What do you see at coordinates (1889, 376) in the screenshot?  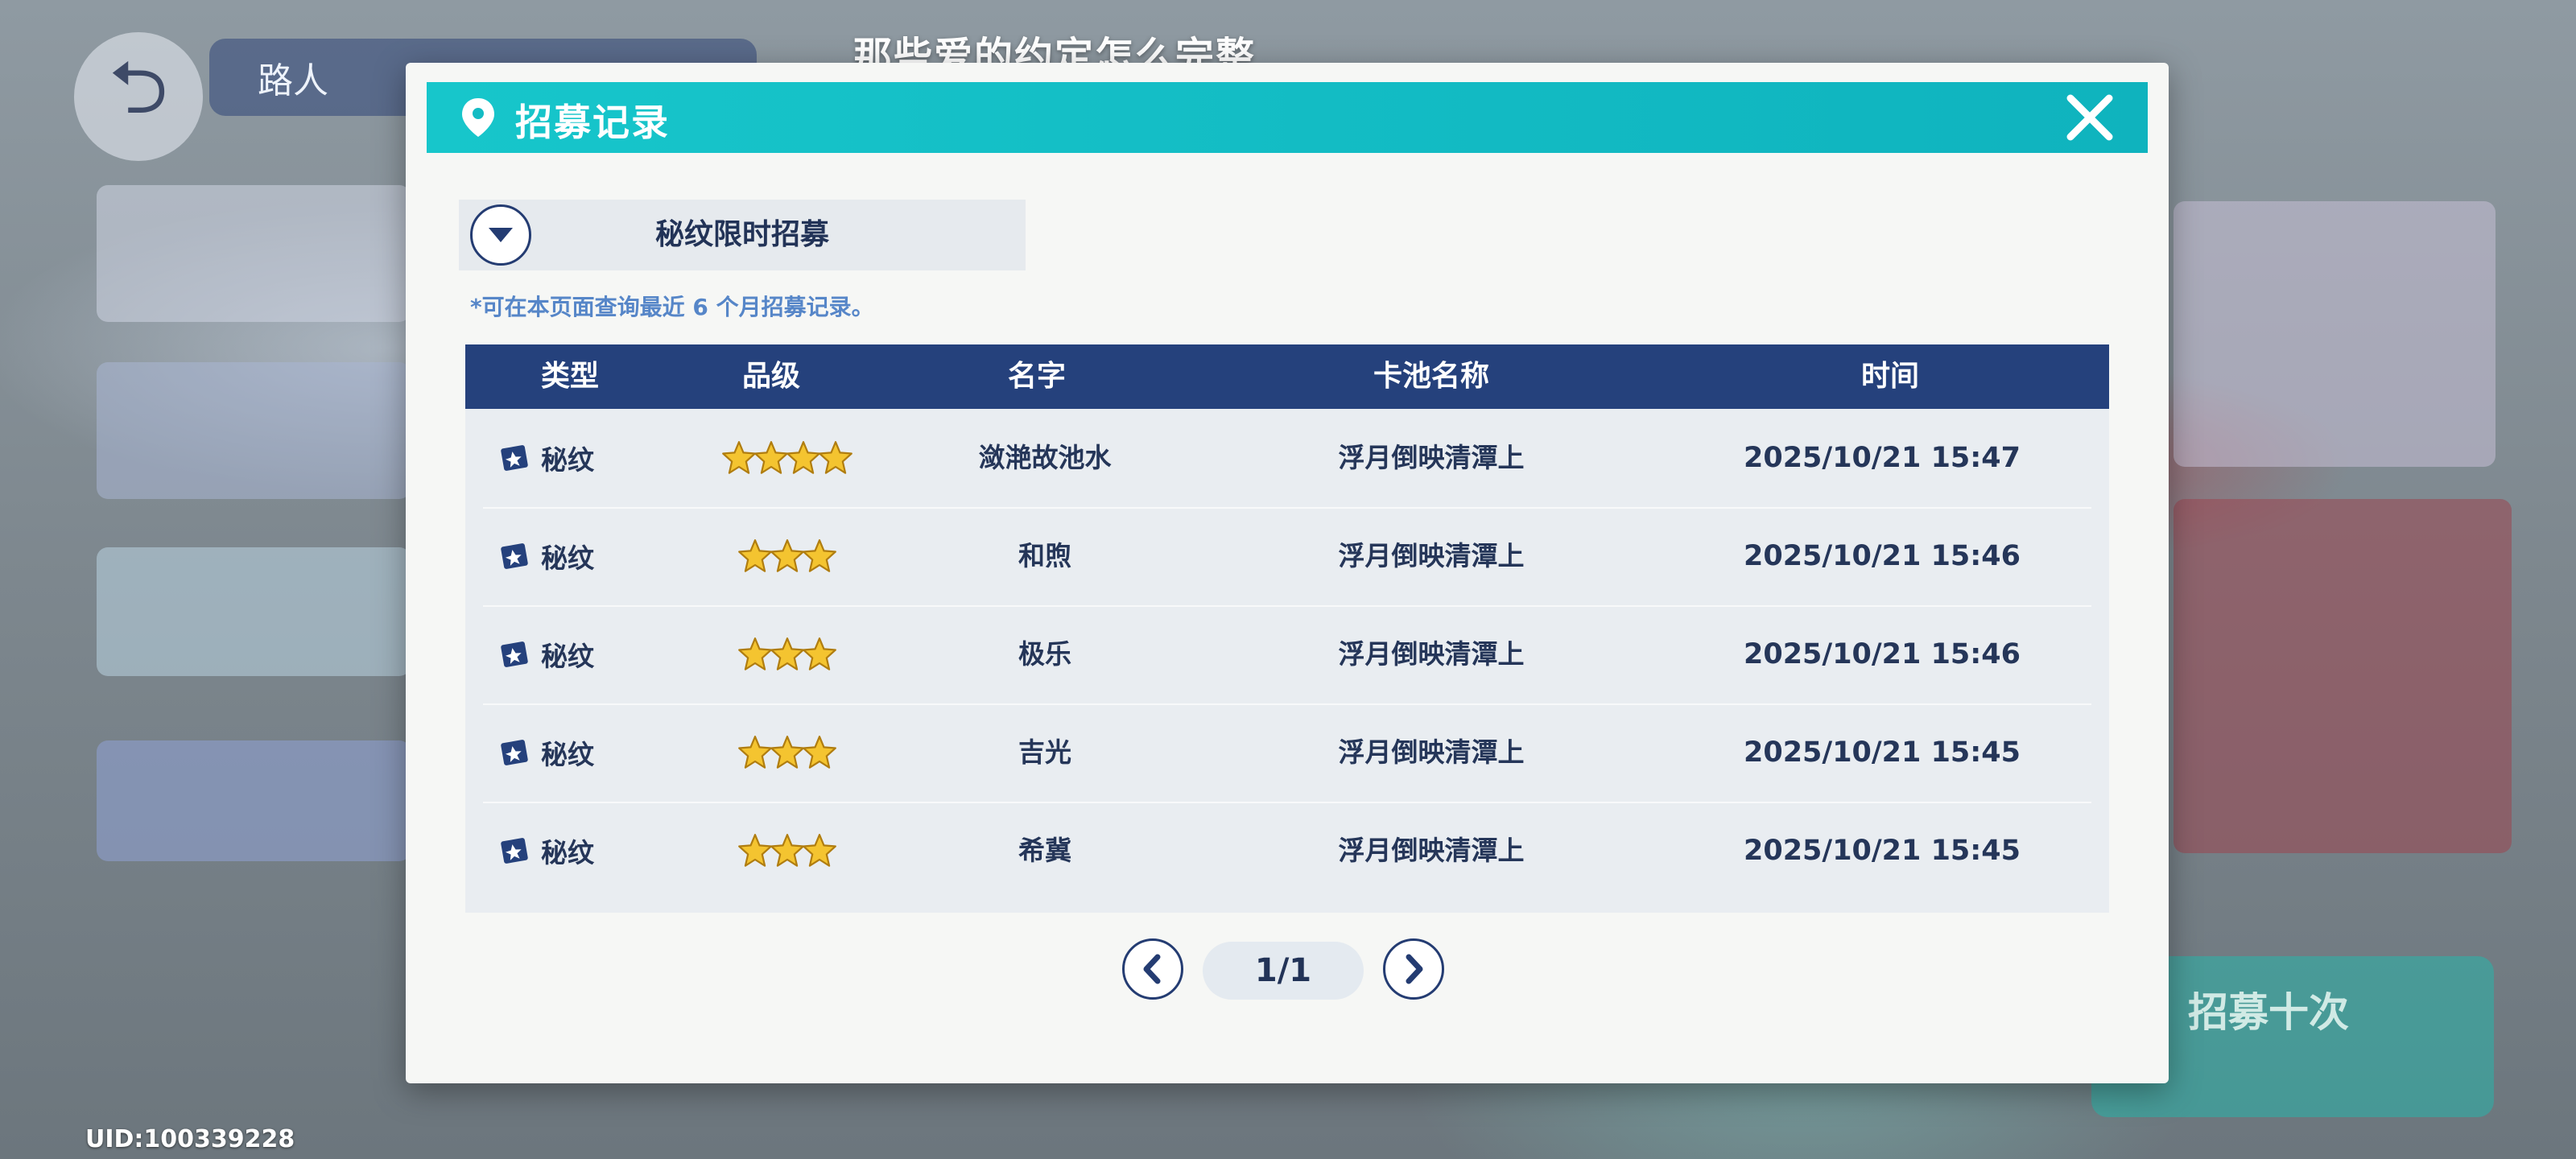 I see `column-header-time: 时间` at bounding box center [1889, 376].